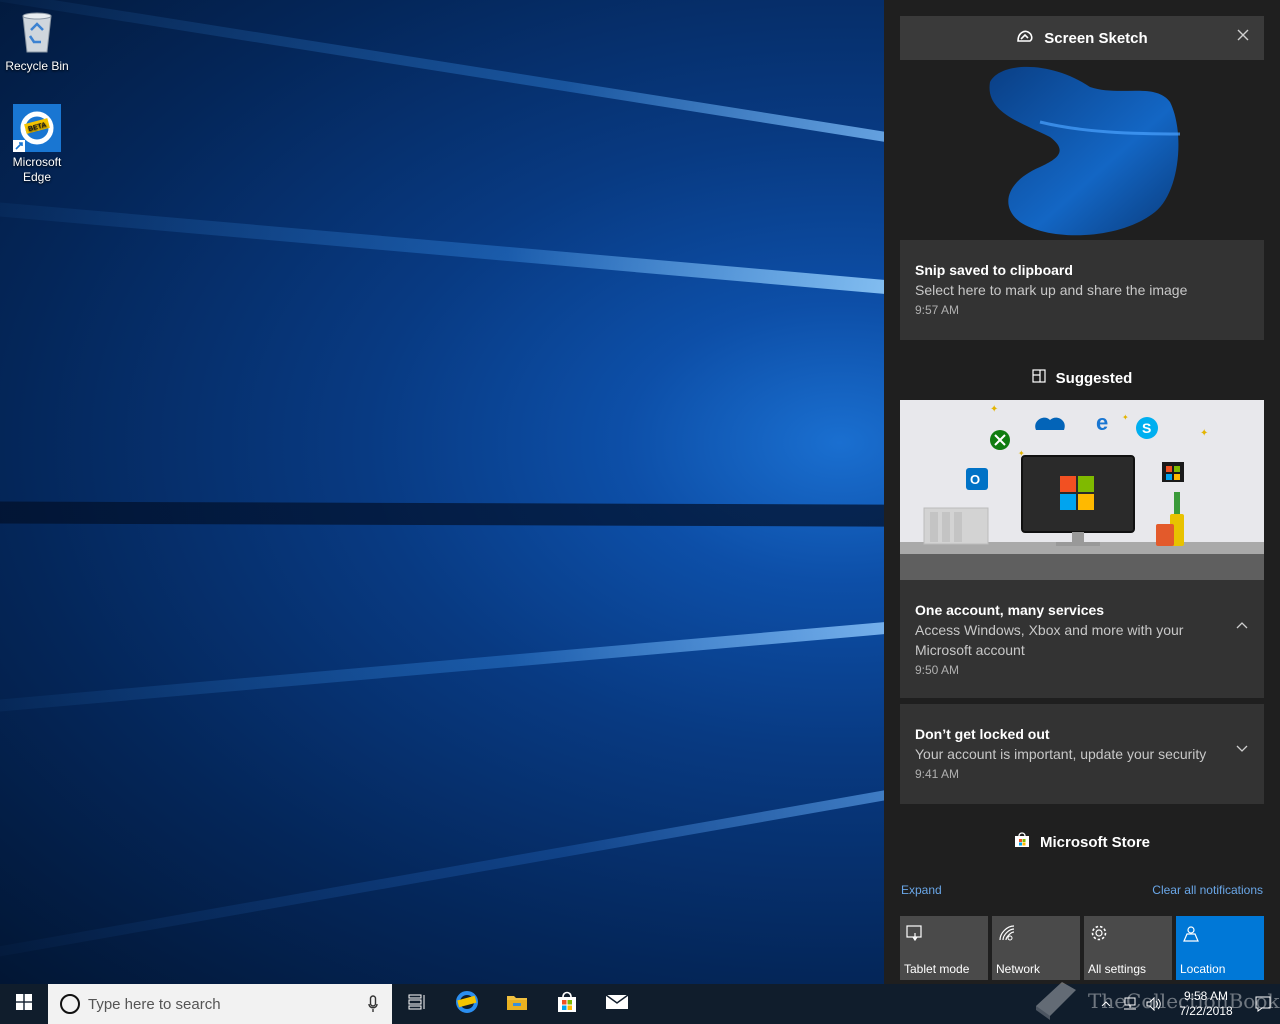  Describe the element at coordinates (921, 890) in the screenshot. I see `expand-link: Expand` at that location.